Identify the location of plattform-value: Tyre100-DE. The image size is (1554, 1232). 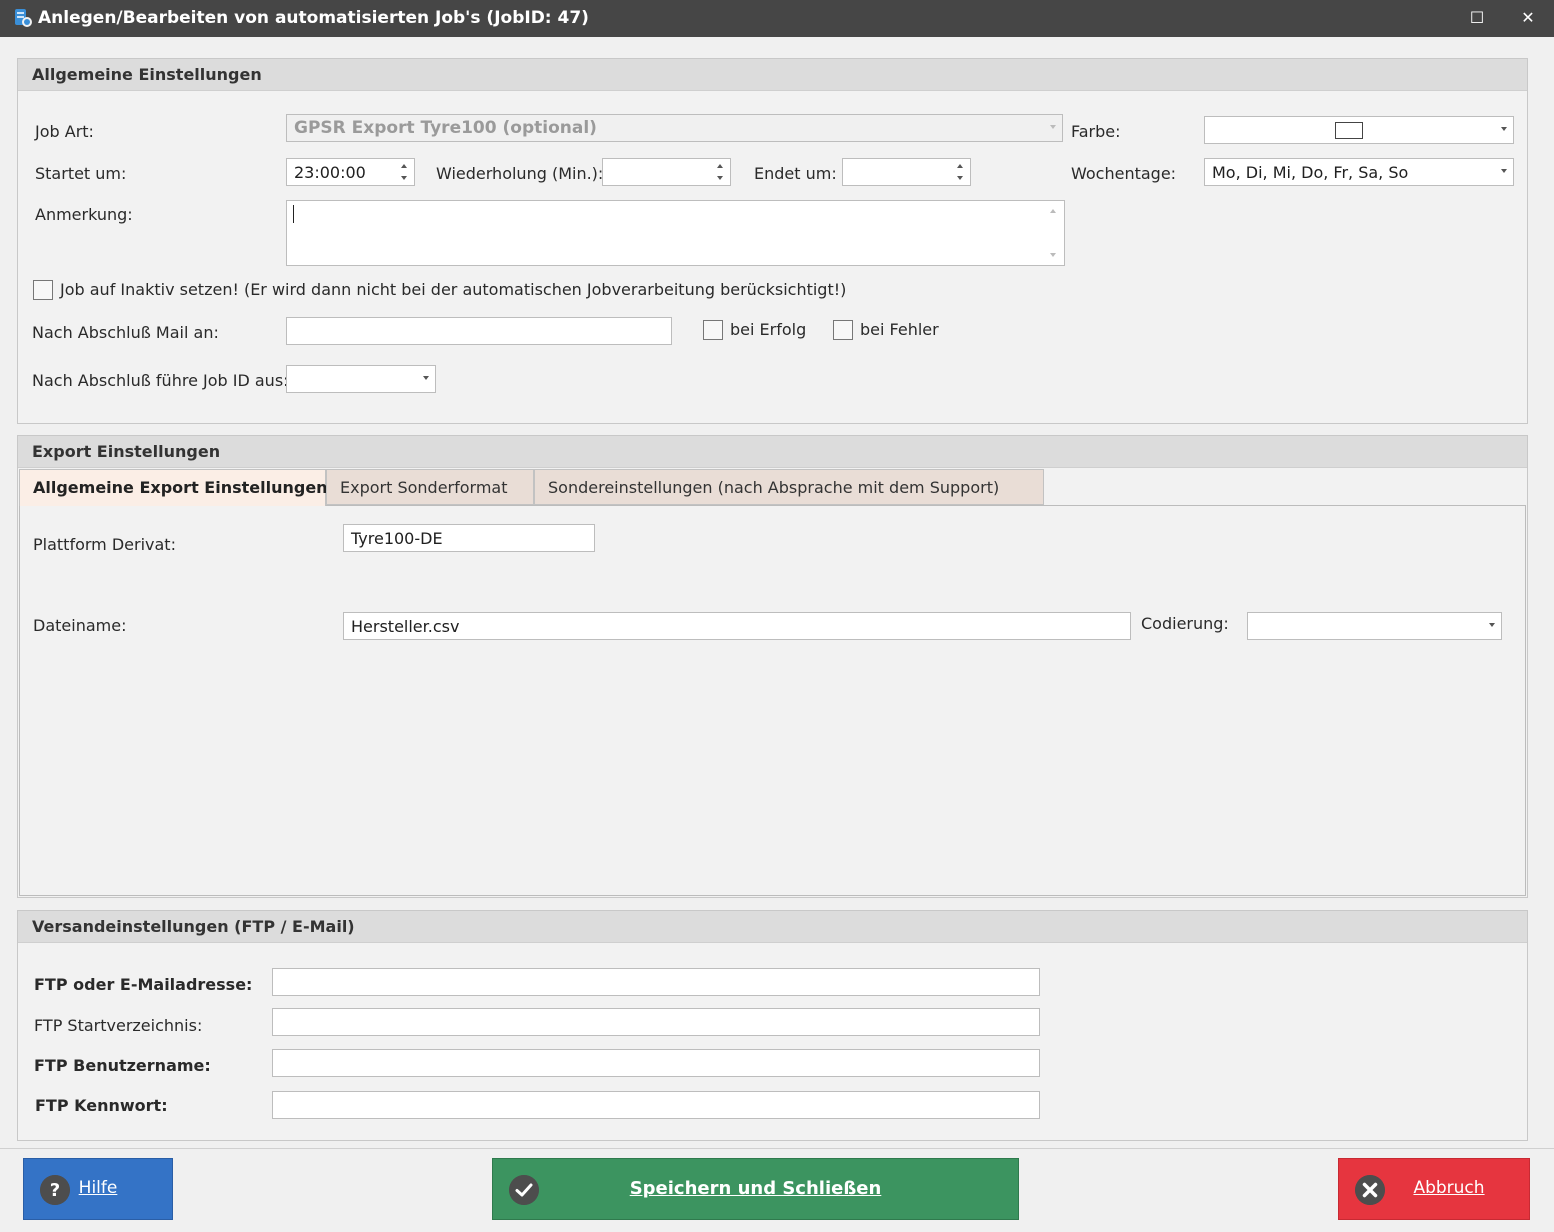
(397, 538).